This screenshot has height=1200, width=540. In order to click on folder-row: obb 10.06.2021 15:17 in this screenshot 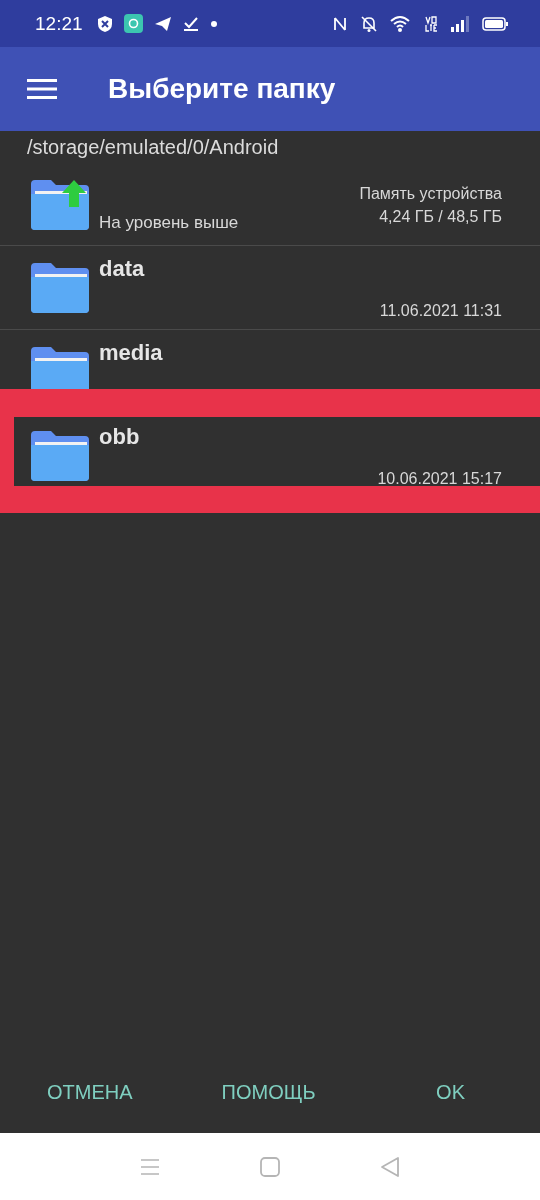, I will do `click(270, 456)`.